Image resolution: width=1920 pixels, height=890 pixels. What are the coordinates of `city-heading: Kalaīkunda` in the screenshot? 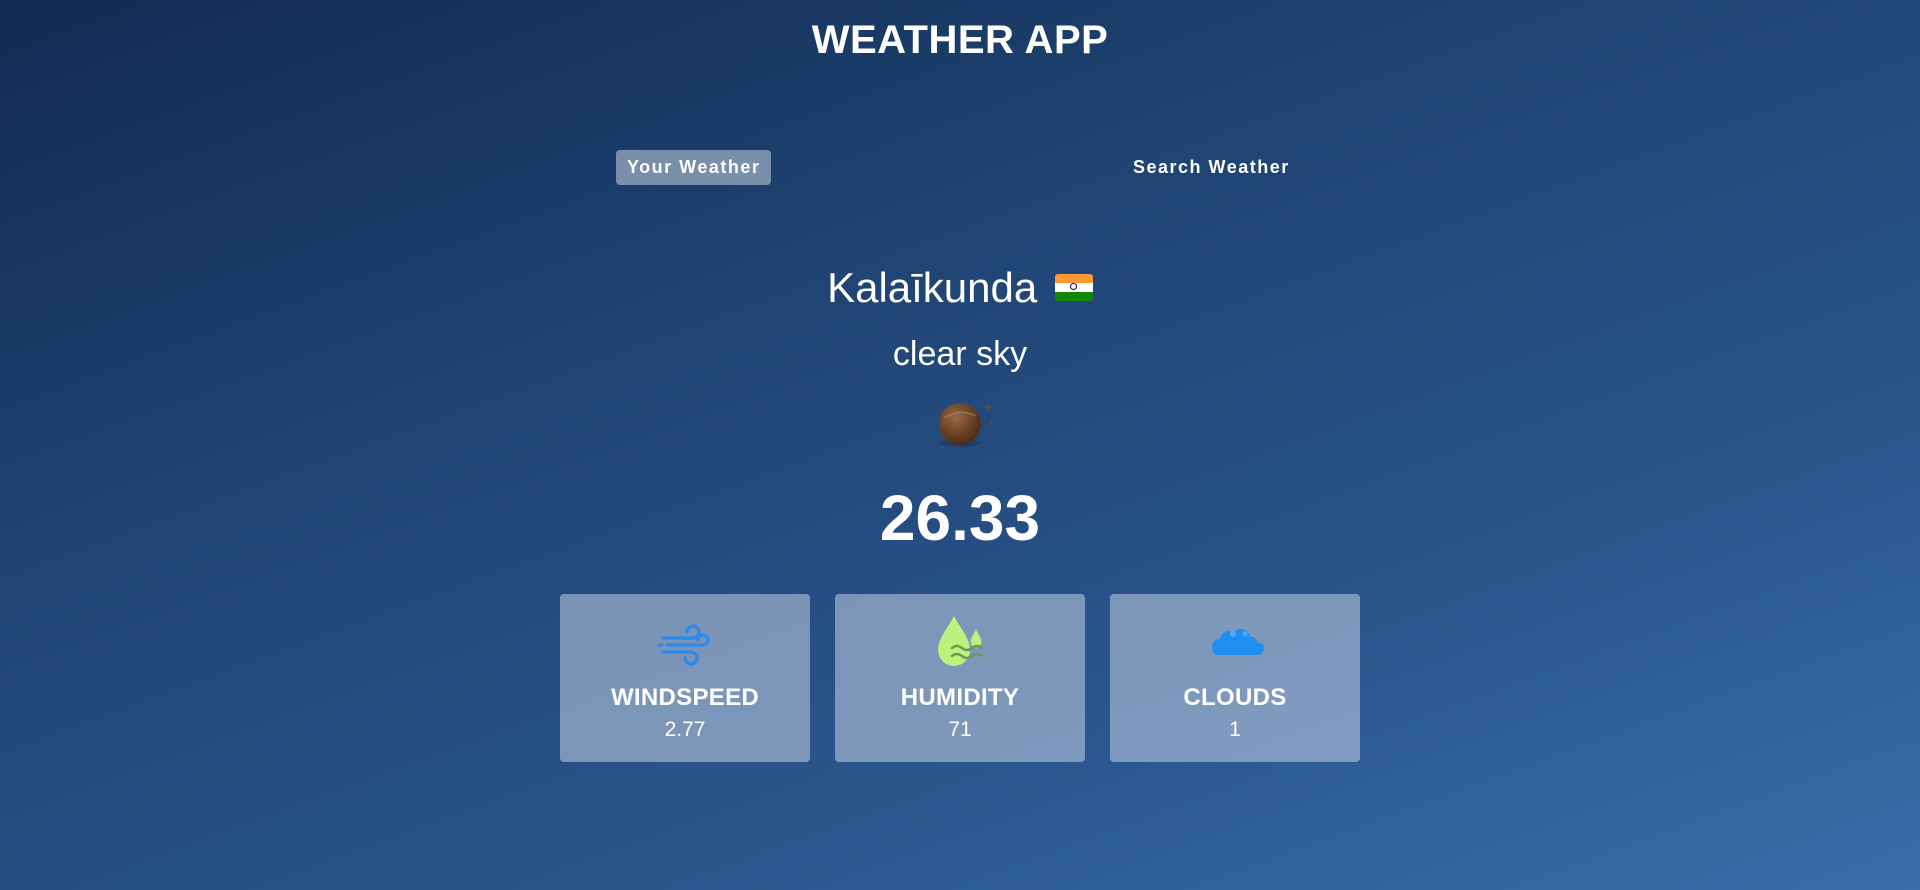 It's located at (960, 288).